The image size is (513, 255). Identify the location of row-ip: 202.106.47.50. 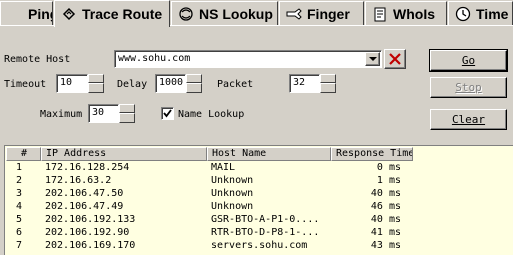
(84, 193).